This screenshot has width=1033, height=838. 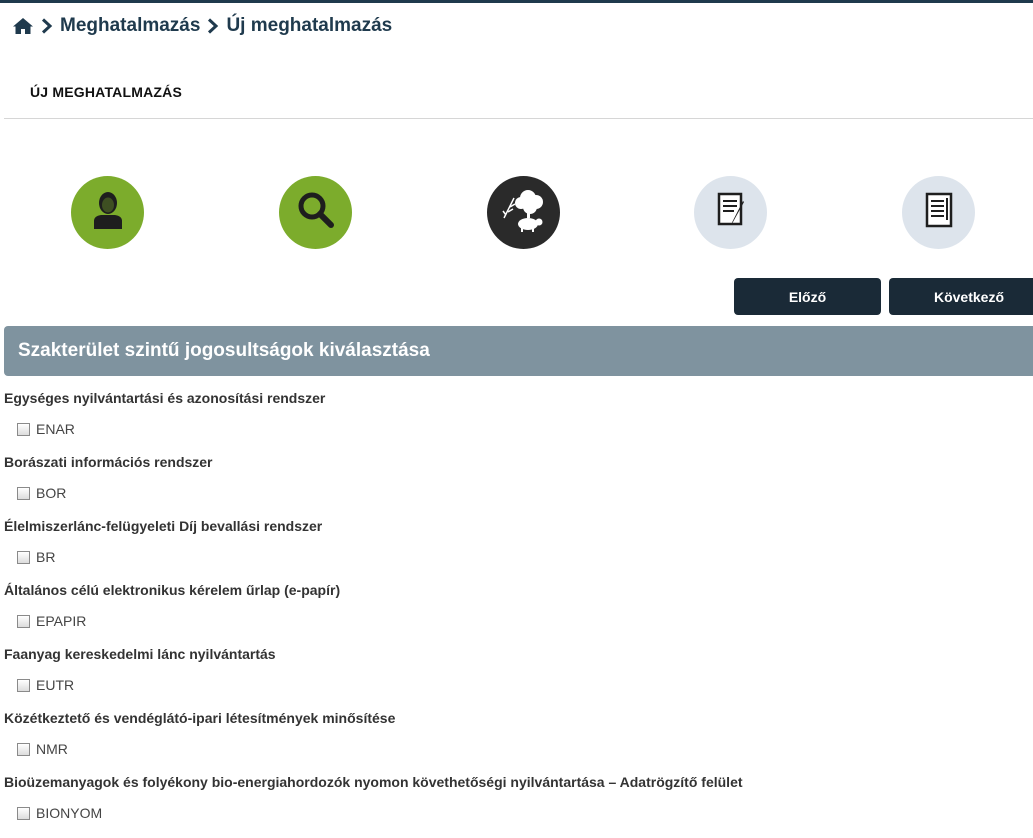 I want to click on system-option-bor: BOR, so click(x=41, y=493).